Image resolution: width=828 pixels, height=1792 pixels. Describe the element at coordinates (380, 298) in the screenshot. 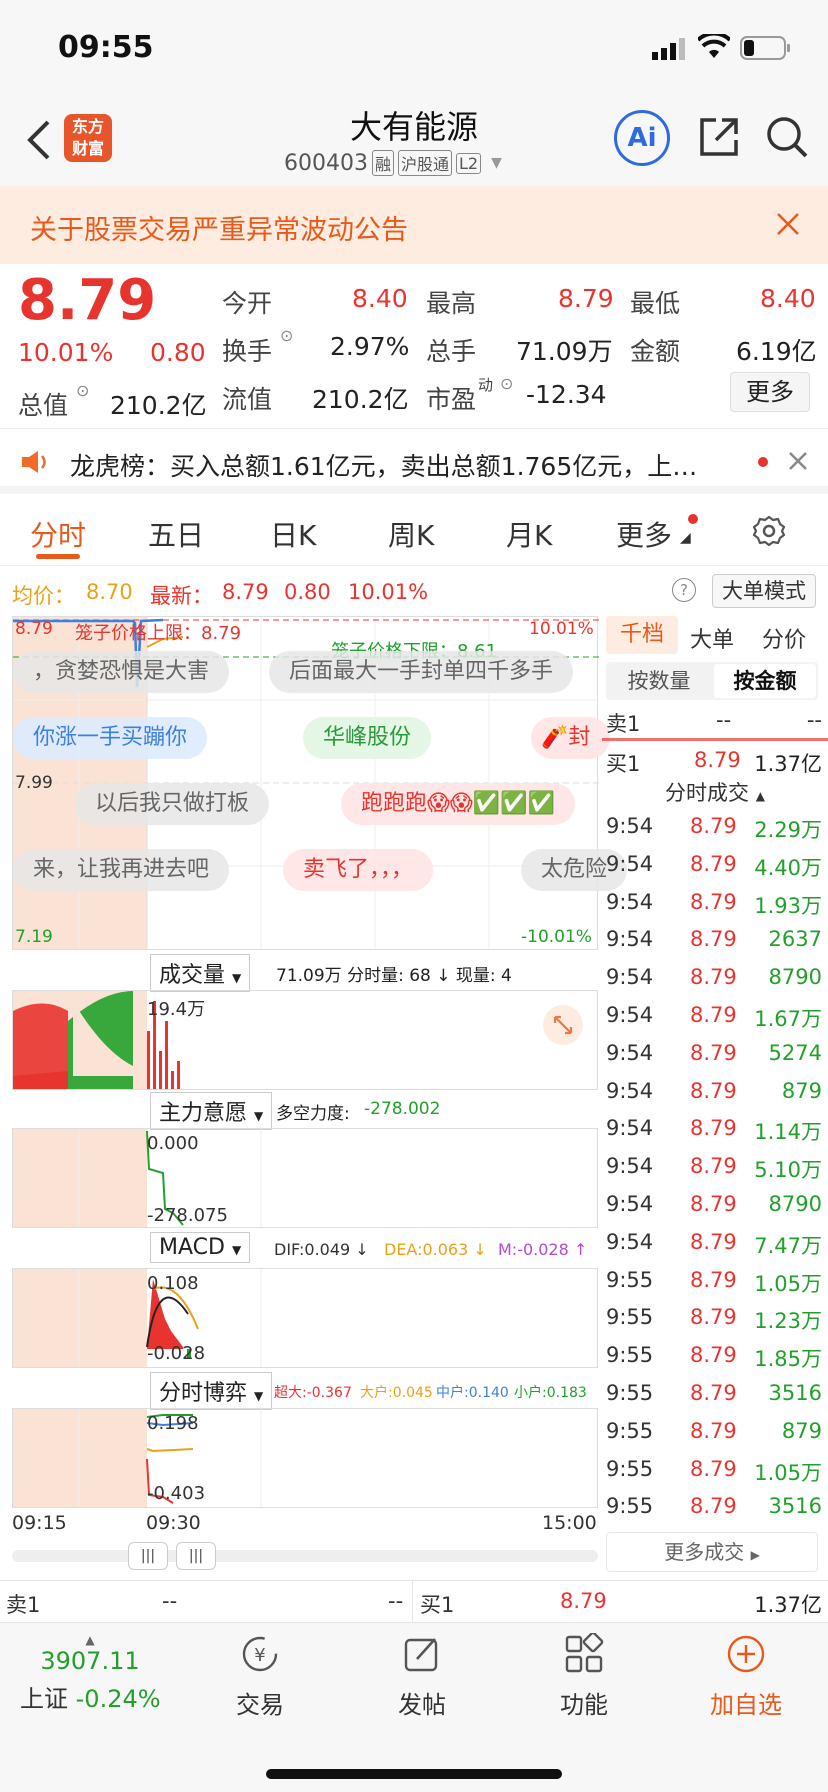

I see `open-value: 8.40` at that location.